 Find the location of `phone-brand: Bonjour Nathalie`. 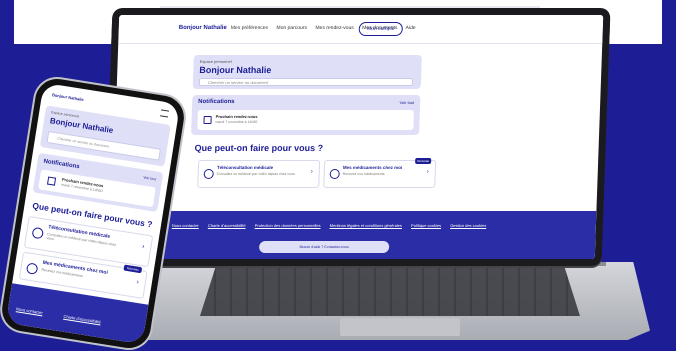

phone-brand: Bonjour Nathalie is located at coordinates (68, 97).